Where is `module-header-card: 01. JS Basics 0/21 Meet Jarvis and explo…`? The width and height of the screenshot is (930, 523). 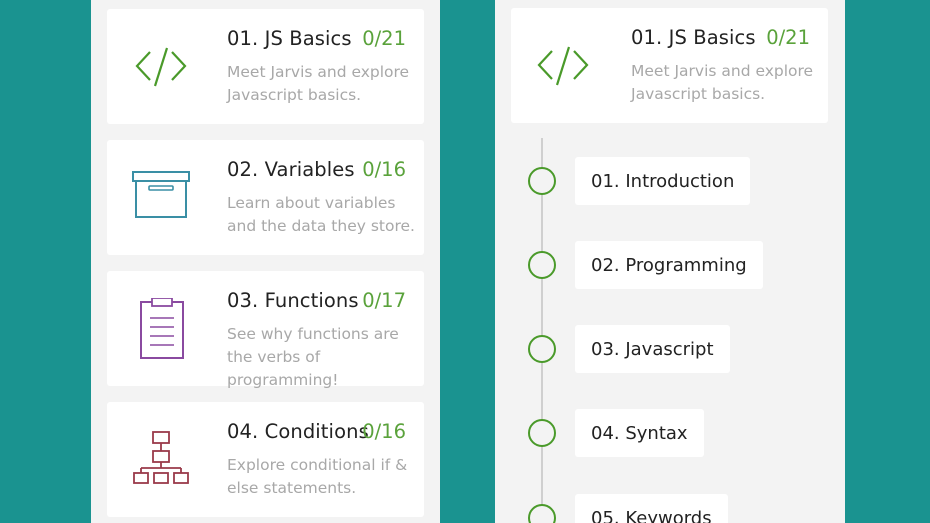 module-header-card: 01. JS Basics 0/21 Meet Jarvis and explo… is located at coordinates (669, 65).